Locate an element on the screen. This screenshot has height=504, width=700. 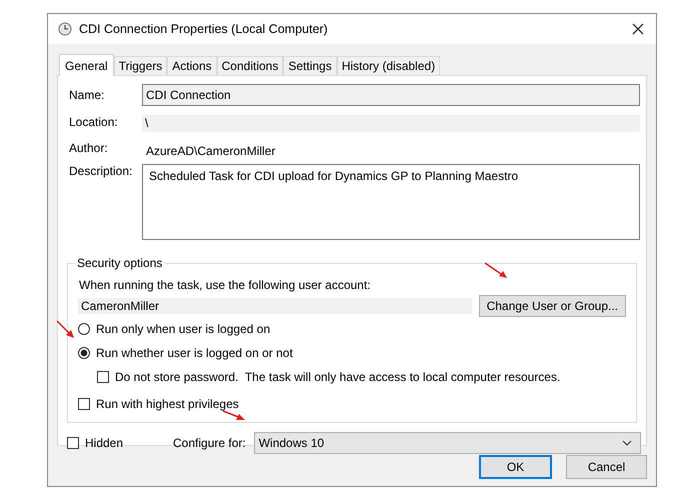
group-title: Security options is located at coordinates (119, 263).